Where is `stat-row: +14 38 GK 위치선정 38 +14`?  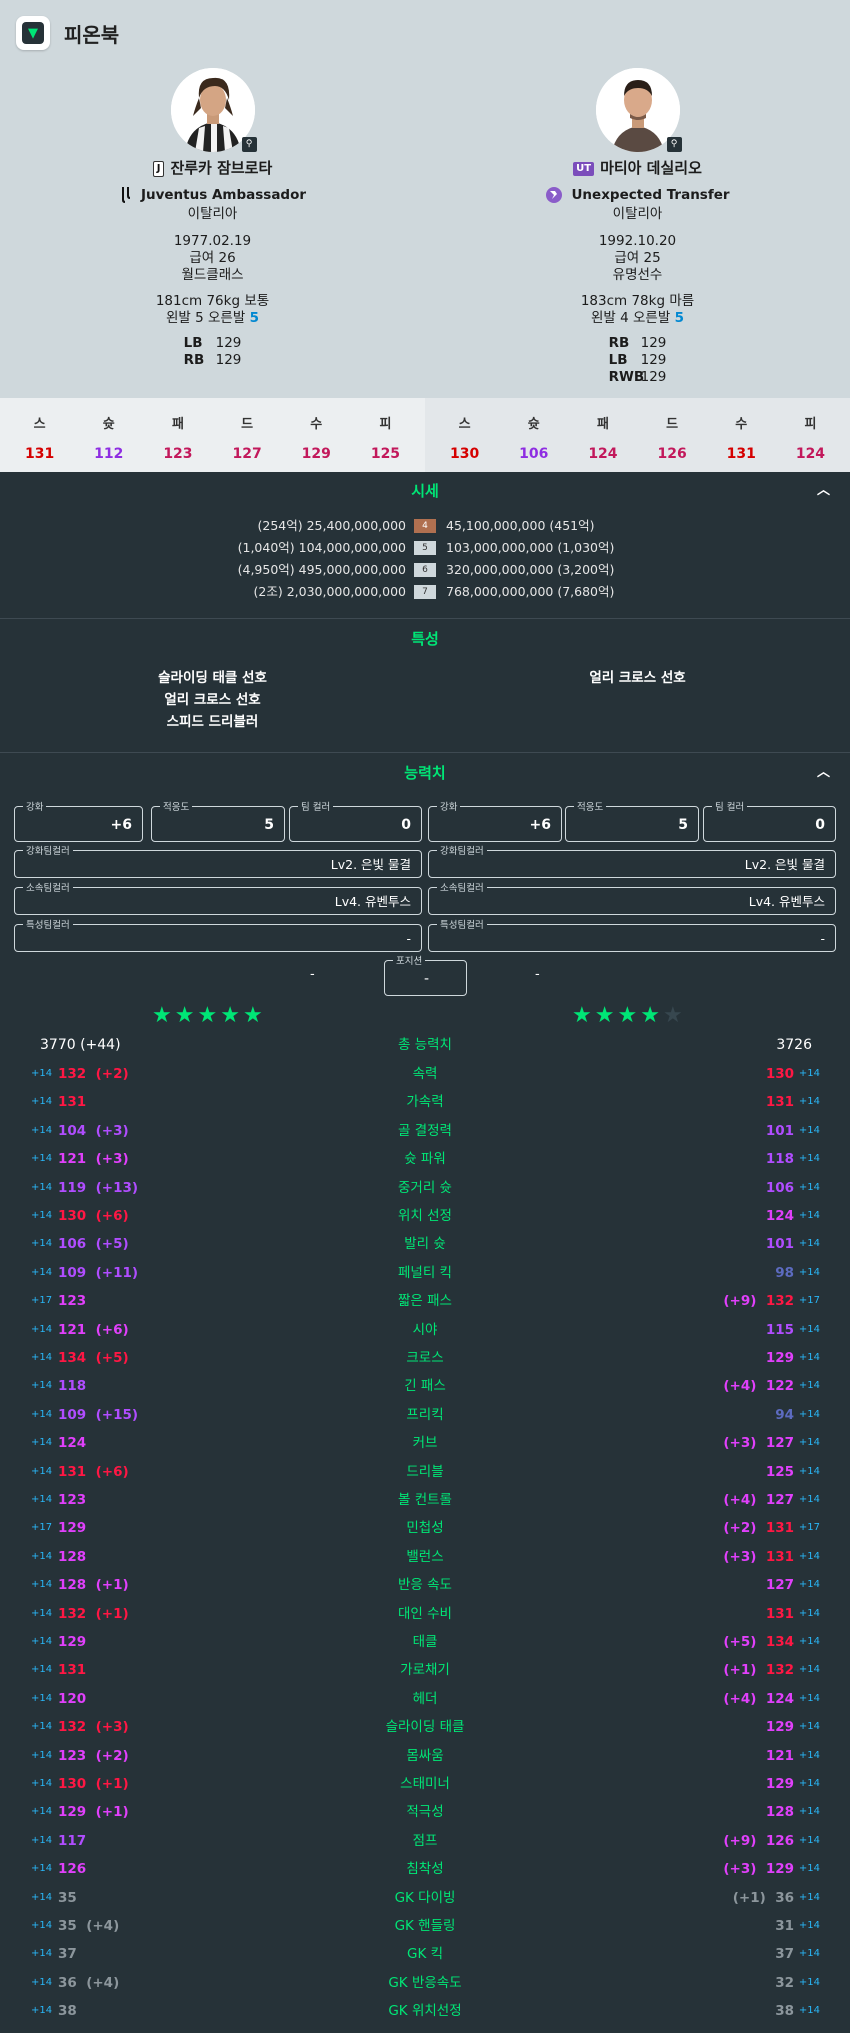 stat-row: +14 38 GK 위치선정 38 +14 is located at coordinates (425, 2011).